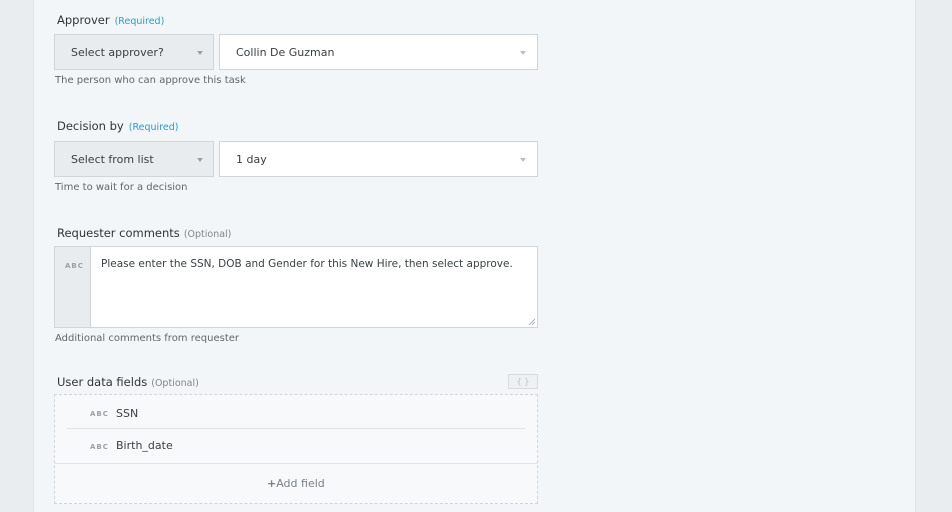  I want to click on decision-by-mode-select: Select from list, so click(134, 159).